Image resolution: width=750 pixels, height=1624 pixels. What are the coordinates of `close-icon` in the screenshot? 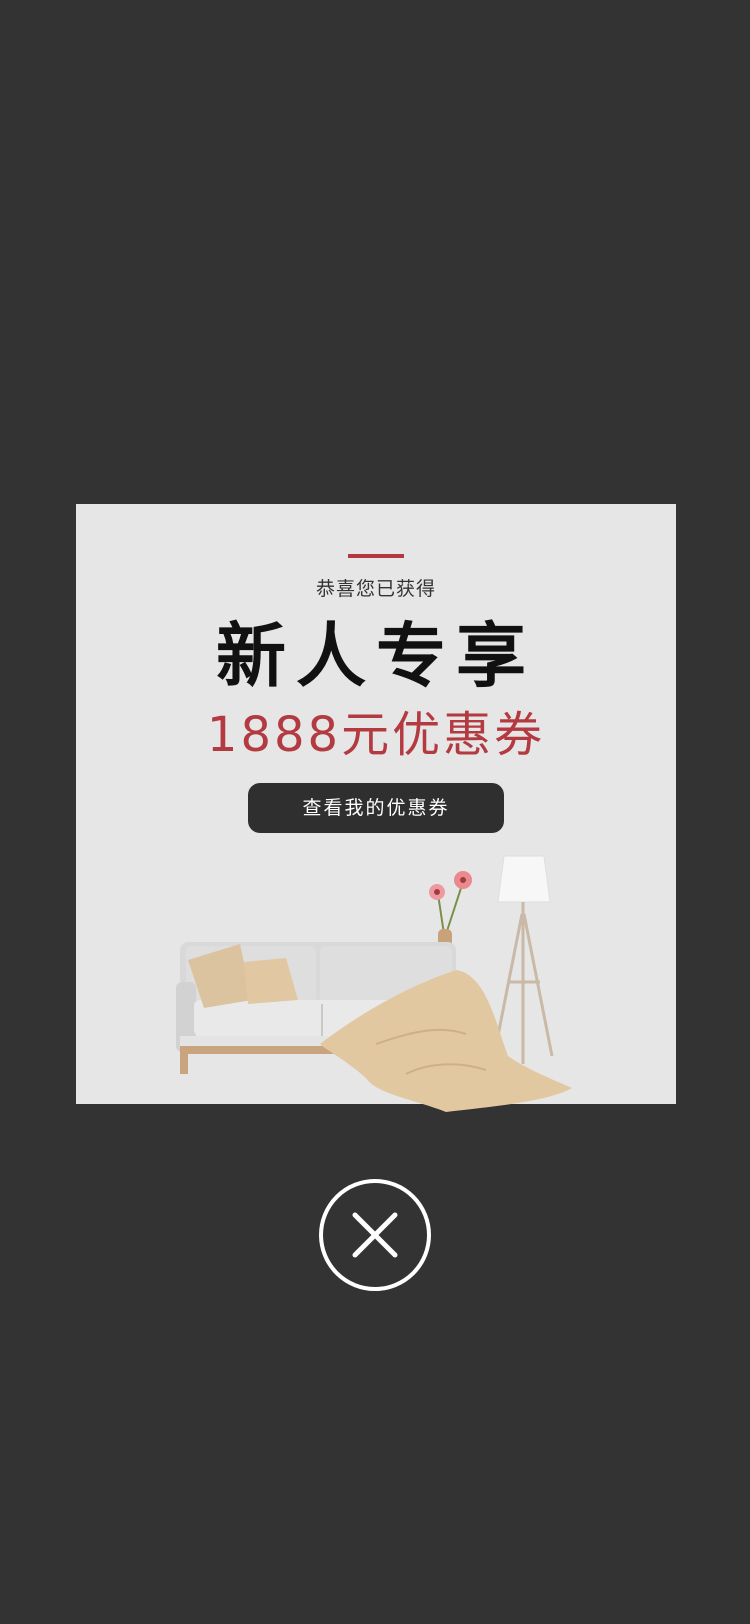 It's located at (375, 1235).